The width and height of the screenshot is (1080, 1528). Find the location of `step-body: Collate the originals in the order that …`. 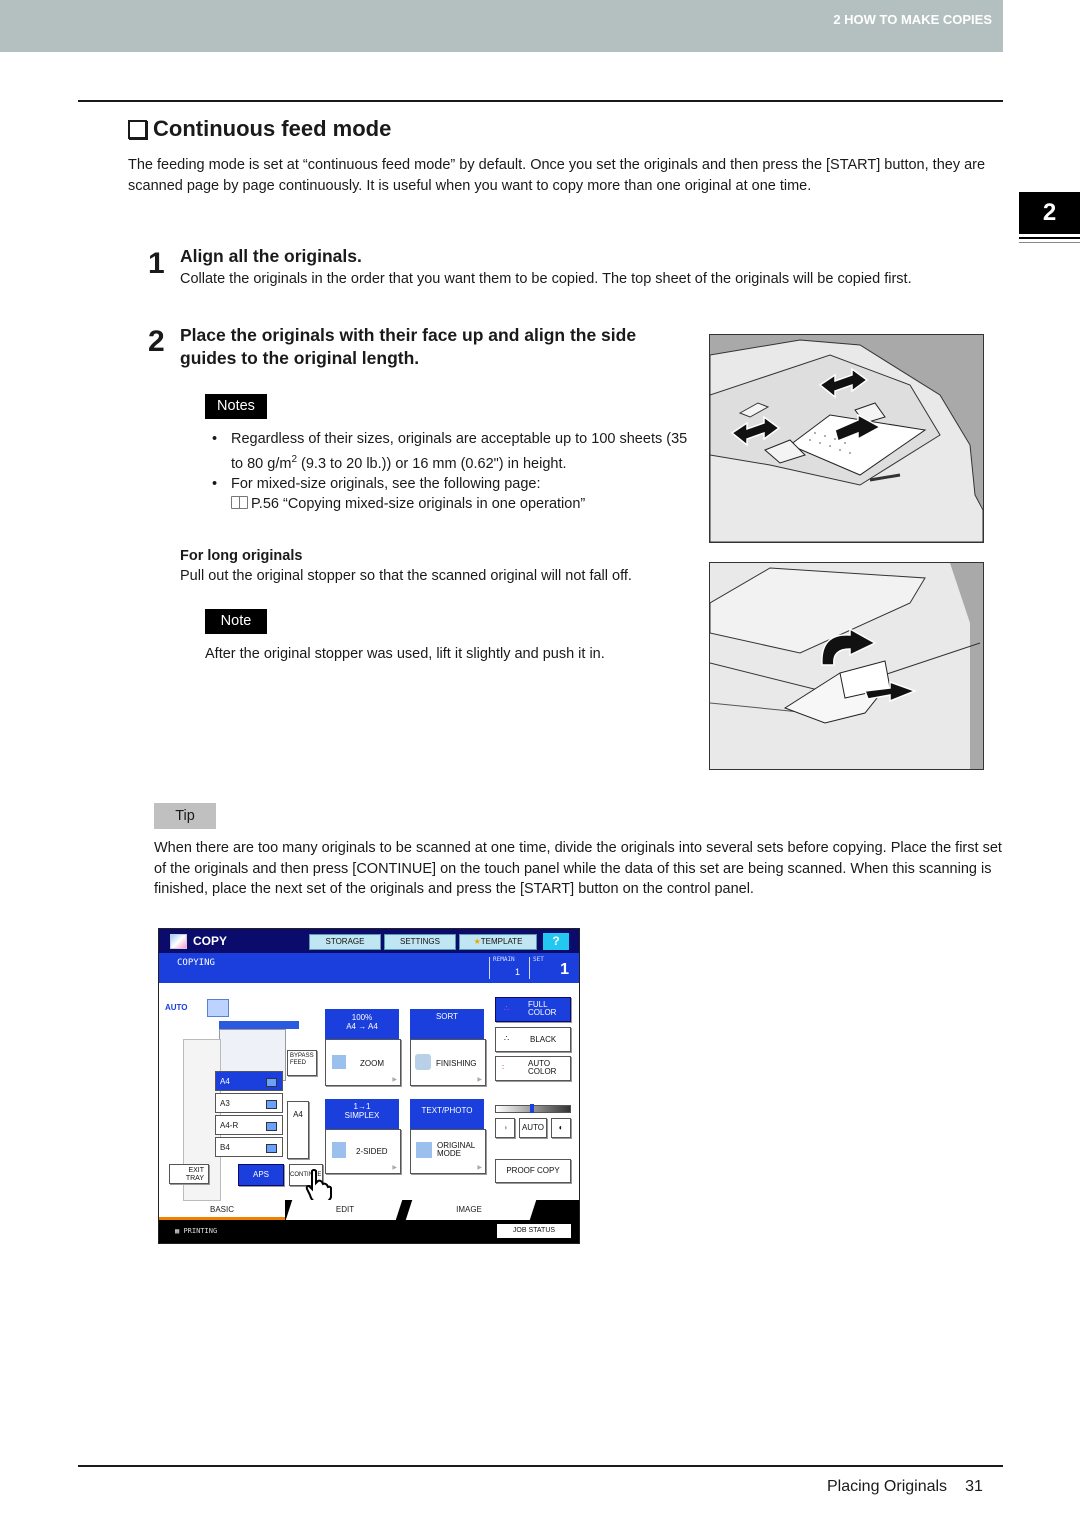

step-body: Collate the originals in the order that … is located at coordinates (546, 279).